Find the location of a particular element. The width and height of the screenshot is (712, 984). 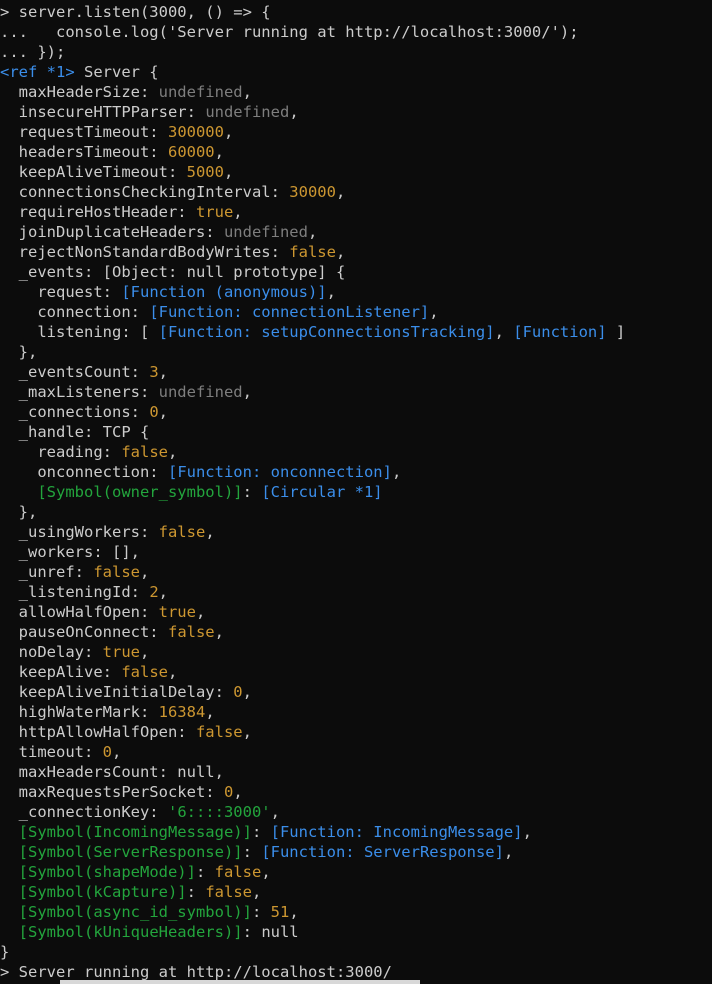

terminal-text-span: [Symbol(async_id_symbol)] is located at coordinates (135, 912).